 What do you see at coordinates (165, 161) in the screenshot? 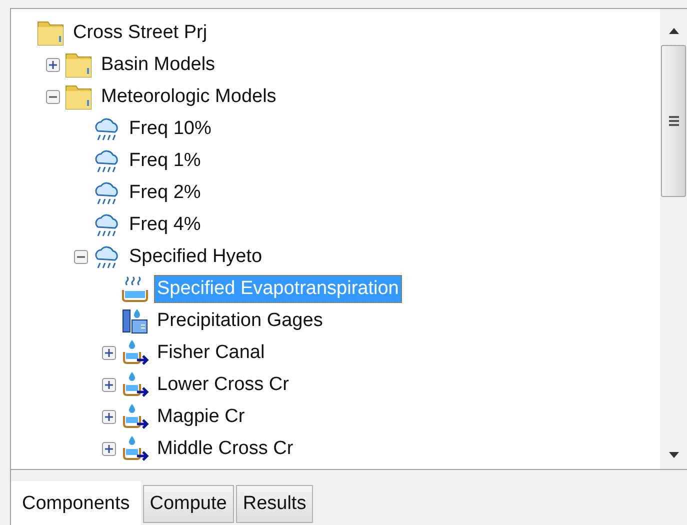
I see `tree-item: Freq 1%` at bounding box center [165, 161].